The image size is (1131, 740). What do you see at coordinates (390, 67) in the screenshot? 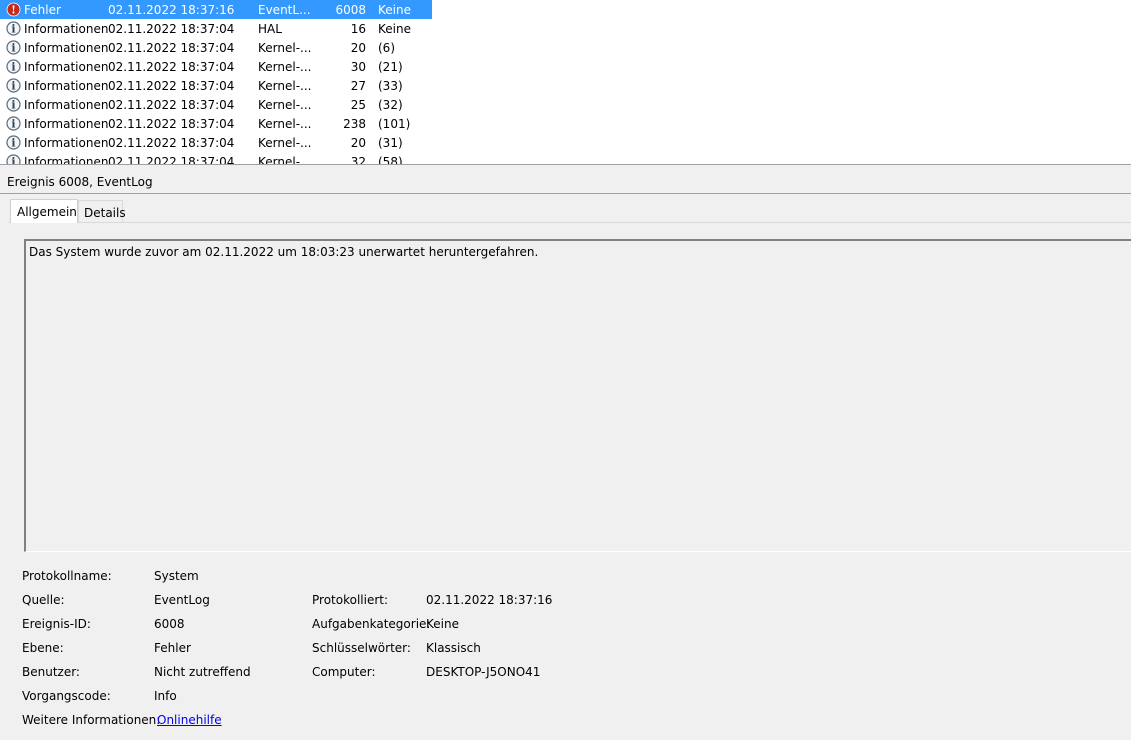
I see `event-task-category: (21)` at bounding box center [390, 67].